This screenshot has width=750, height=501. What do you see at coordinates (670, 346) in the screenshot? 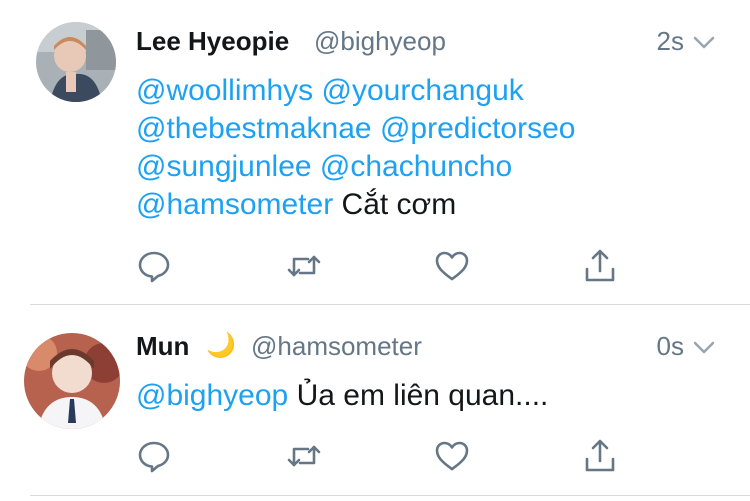
I see `timestamp: 0s` at bounding box center [670, 346].